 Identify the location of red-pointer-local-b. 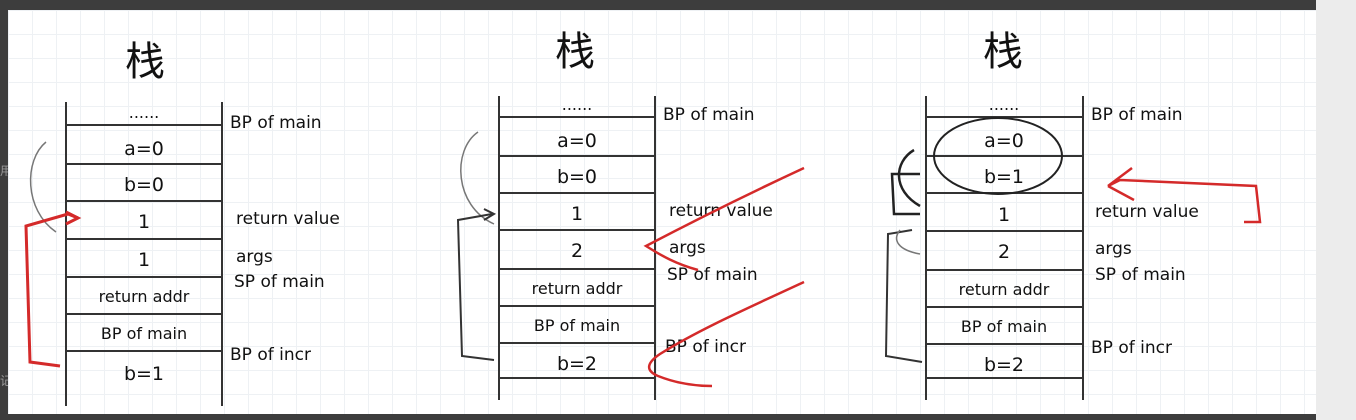
(726, 334).